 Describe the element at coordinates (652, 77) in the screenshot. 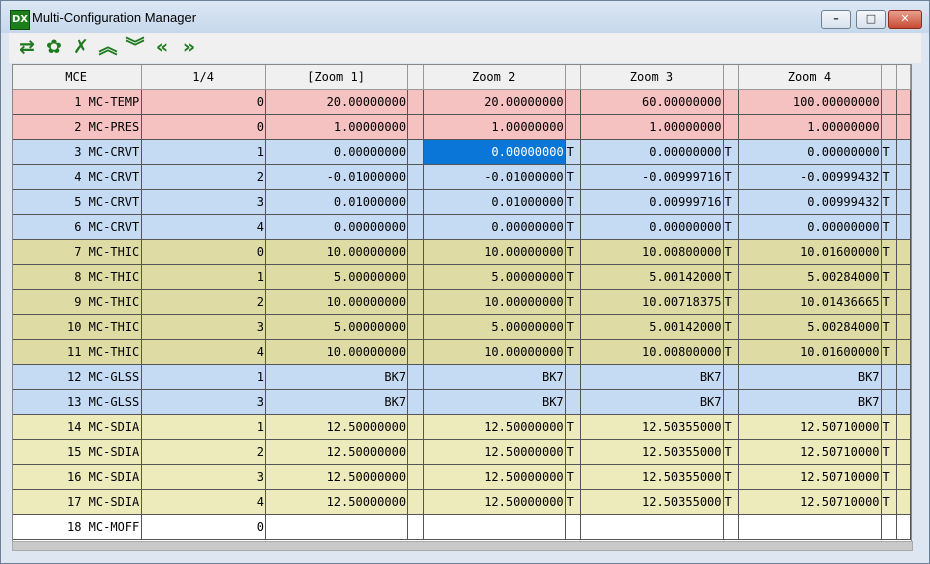

I see `header-zoom-3: Zoom 3` at that location.